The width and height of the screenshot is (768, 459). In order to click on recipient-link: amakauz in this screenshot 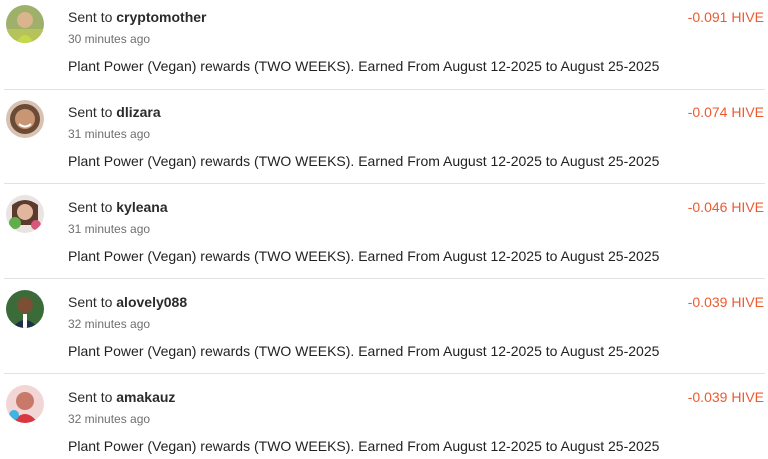, I will do `click(145, 397)`.